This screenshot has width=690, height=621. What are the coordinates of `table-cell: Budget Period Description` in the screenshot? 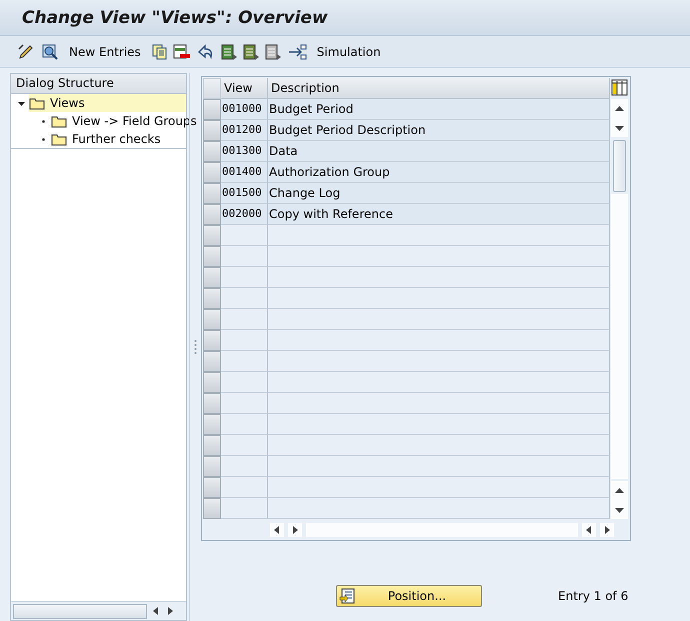 It's located at (439, 130).